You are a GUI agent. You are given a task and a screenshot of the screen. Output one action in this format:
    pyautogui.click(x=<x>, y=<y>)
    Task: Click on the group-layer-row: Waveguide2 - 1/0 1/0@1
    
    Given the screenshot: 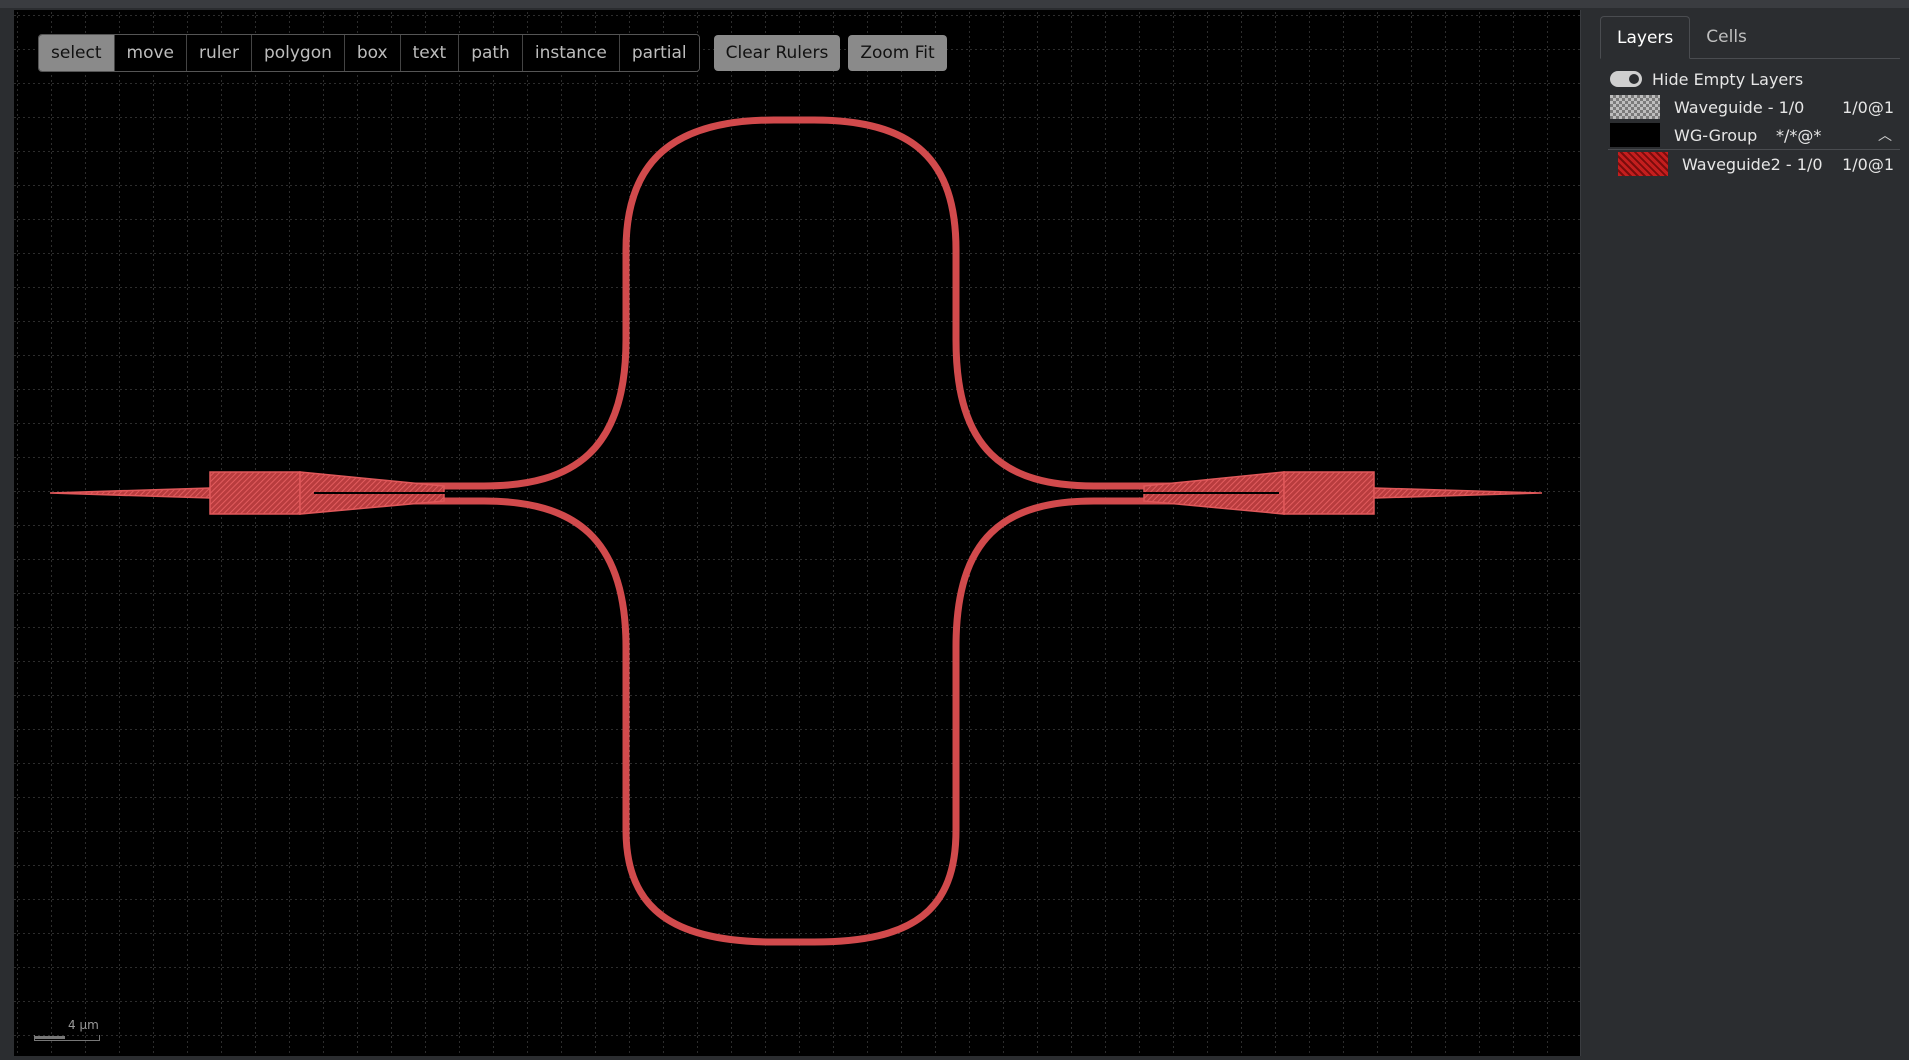 What is the action you would take?
    pyautogui.click(x=1754, y=163)
    